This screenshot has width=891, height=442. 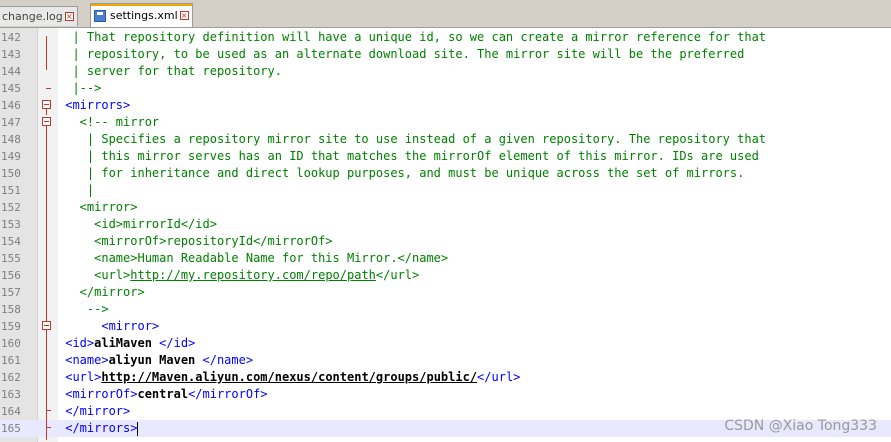 I want to click on code-line: 161 <name>aliyun Maven </name>, so click(x=445, y=360).